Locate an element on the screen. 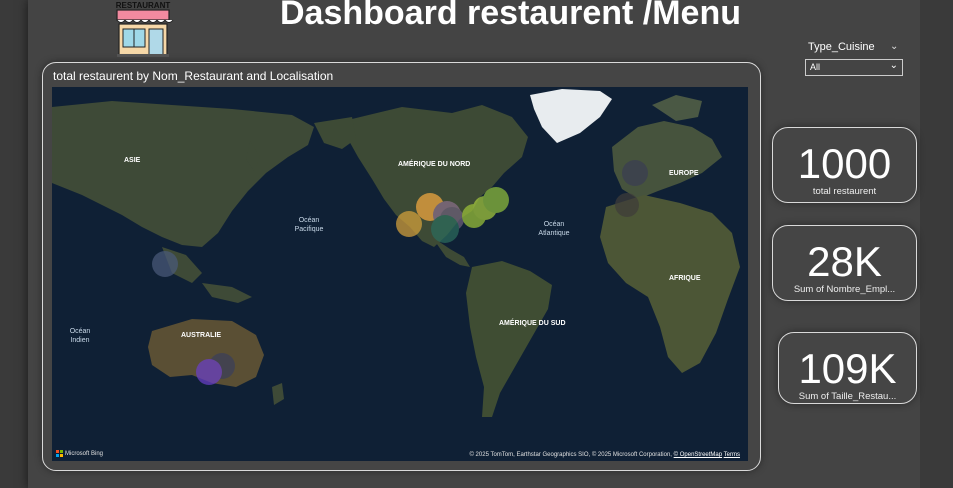  provider-name: Microsoft Bing is located at coordinates (84, 453).